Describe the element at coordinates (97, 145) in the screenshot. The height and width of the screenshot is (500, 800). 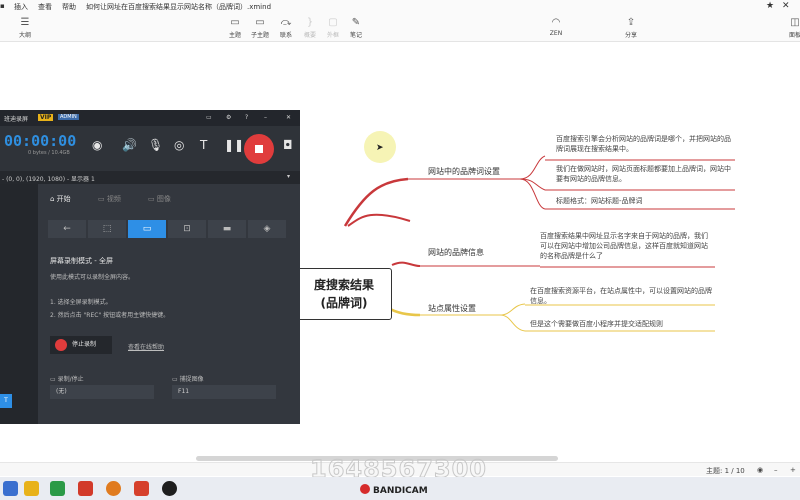
I see `webcam-icon: ◉` at that location.